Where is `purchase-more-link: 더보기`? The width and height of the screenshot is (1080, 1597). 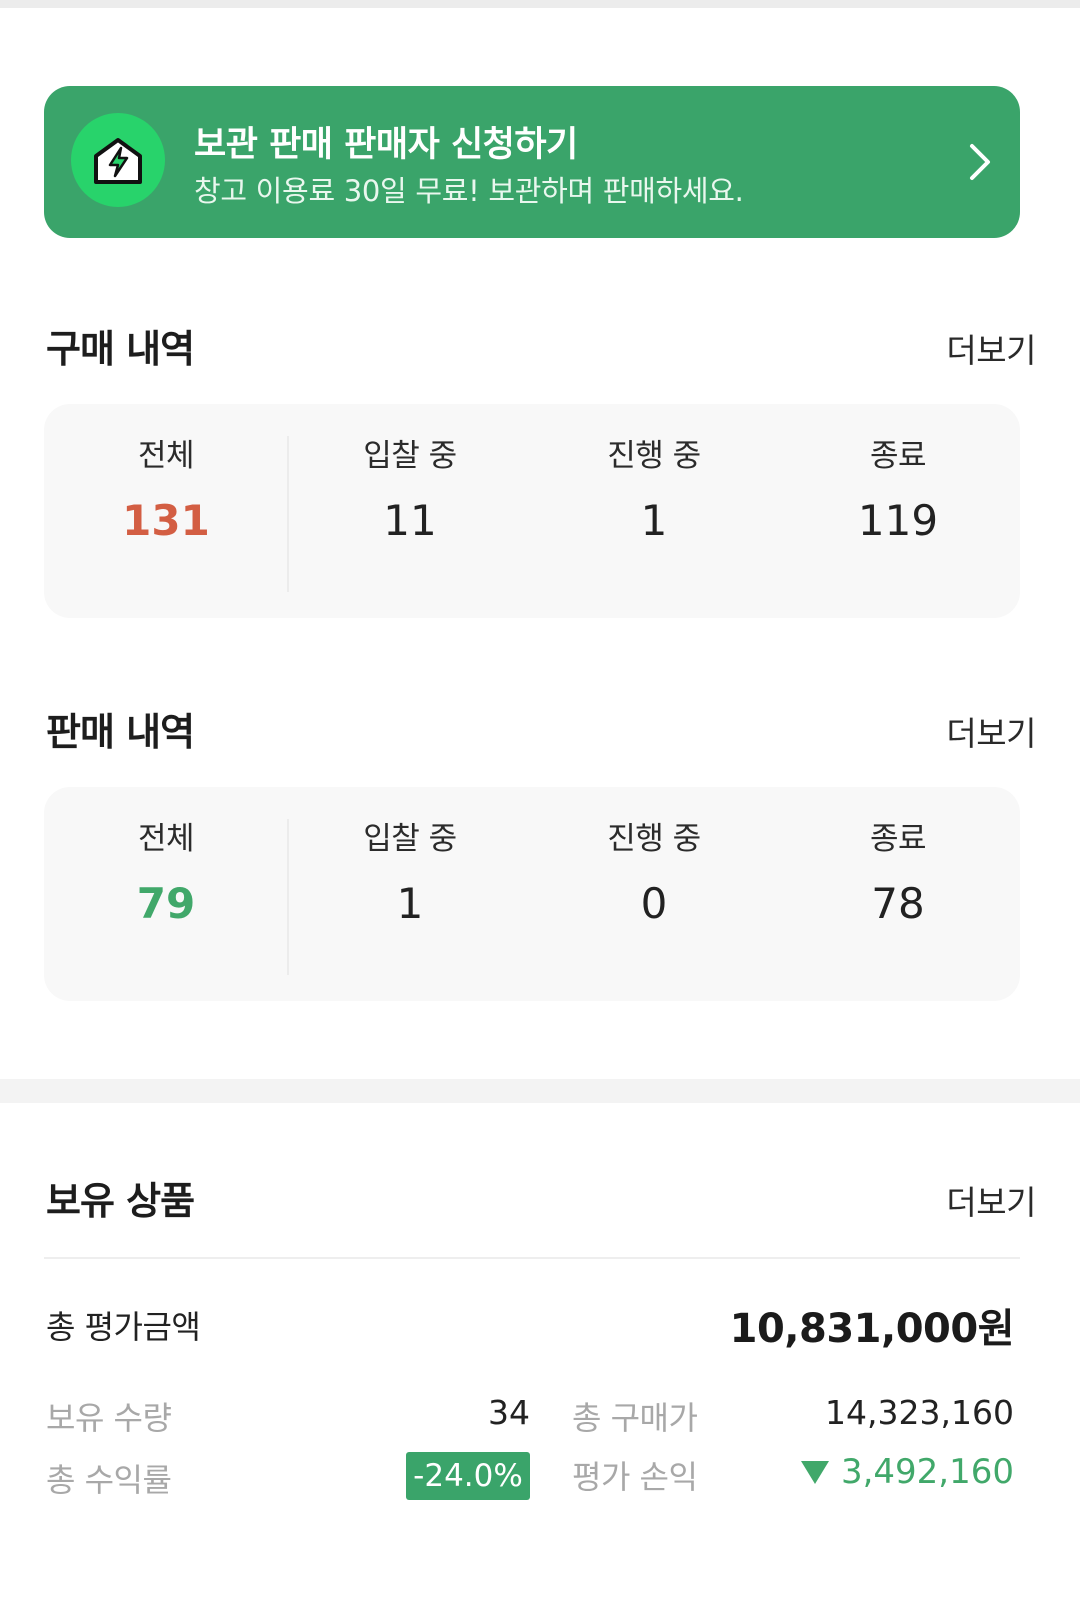
purchase-more-link: 더보기 is located at coordinates (991, 348).